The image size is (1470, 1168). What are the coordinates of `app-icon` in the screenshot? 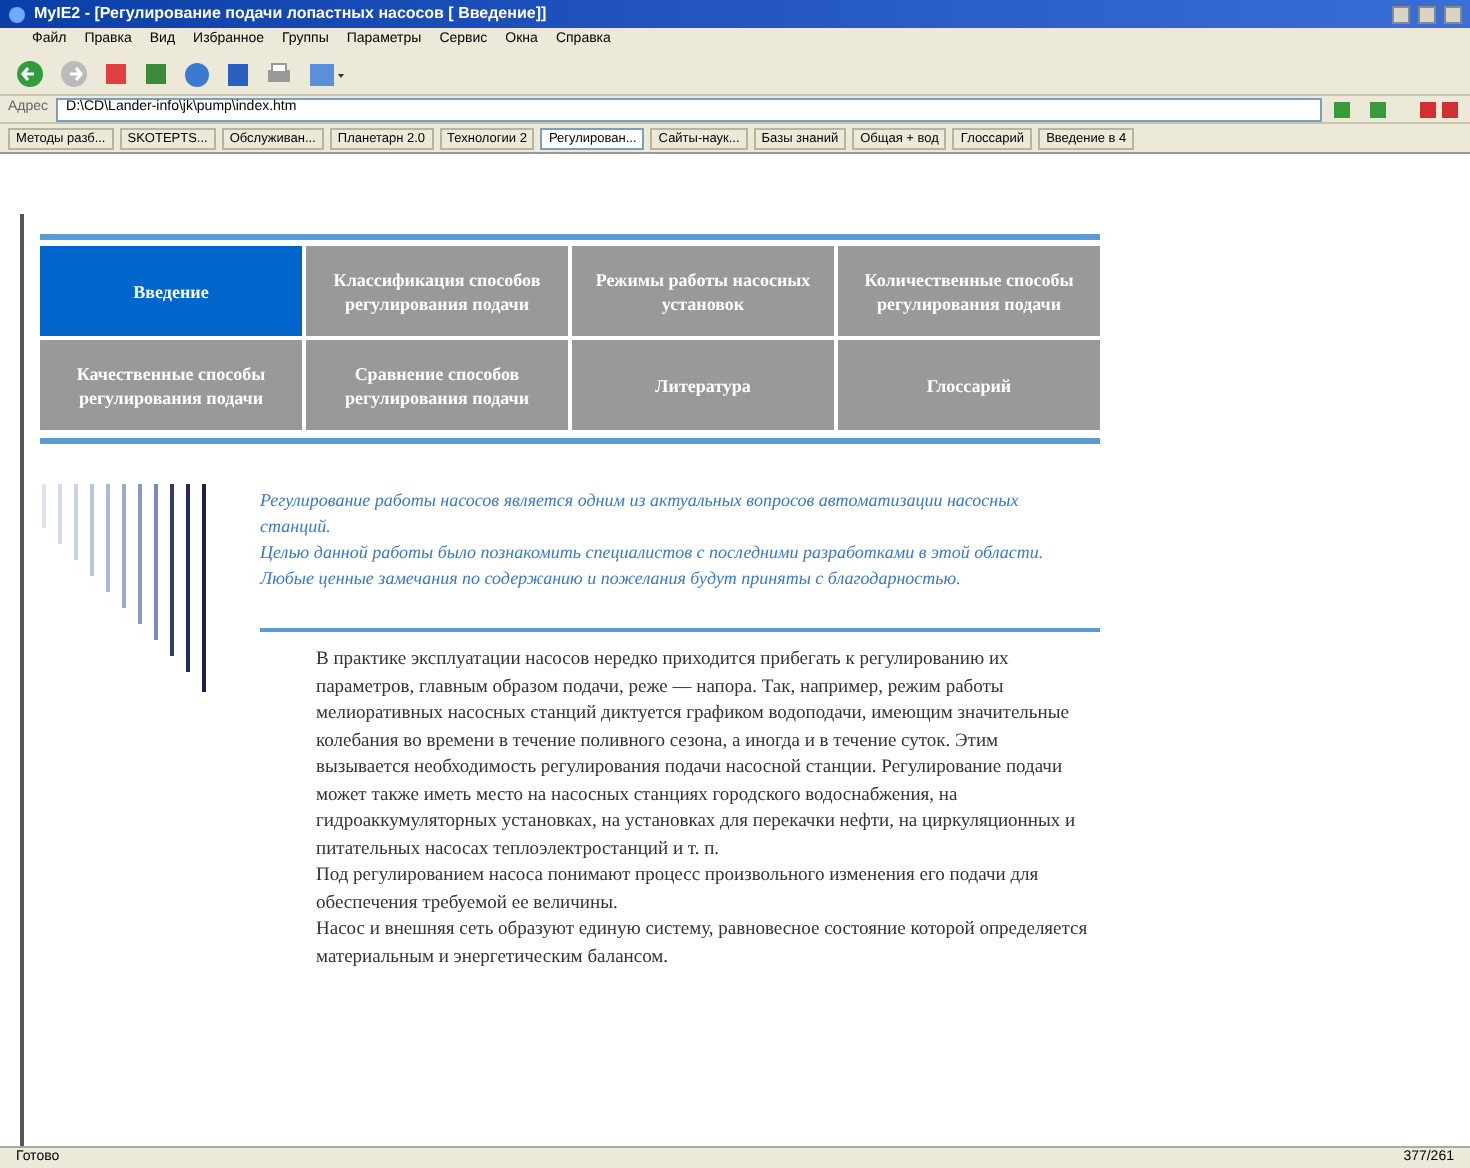 It's located at (17, 14).